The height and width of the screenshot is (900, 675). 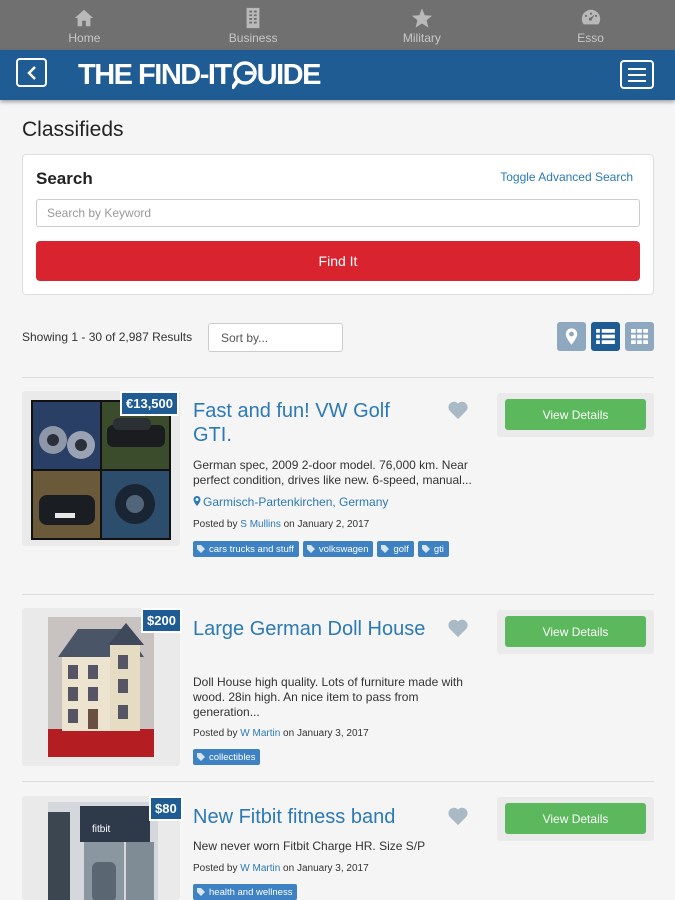 I want to click on listing-location: Garmisch-Partenkirchen, Germany, so click(x=290, y=502).